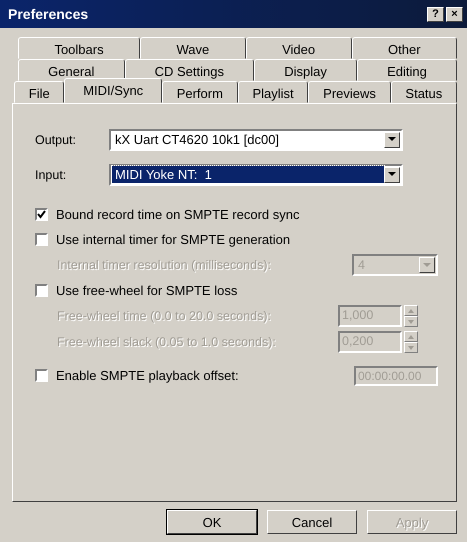 Image resolution: width=467 pixels, height=542 pixels. What do you see at coordinates (212, 522) in the screenshot?
I see `dialog-button: OK` at bounding box center [212, 522].